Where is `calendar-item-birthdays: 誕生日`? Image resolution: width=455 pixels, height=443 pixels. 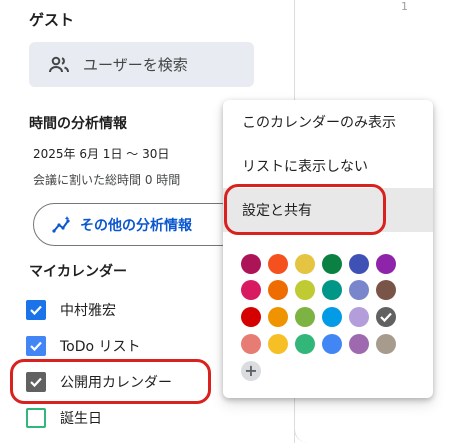 calendar-item-birthdays: 誕生日 is located at coordinates (64, 418).